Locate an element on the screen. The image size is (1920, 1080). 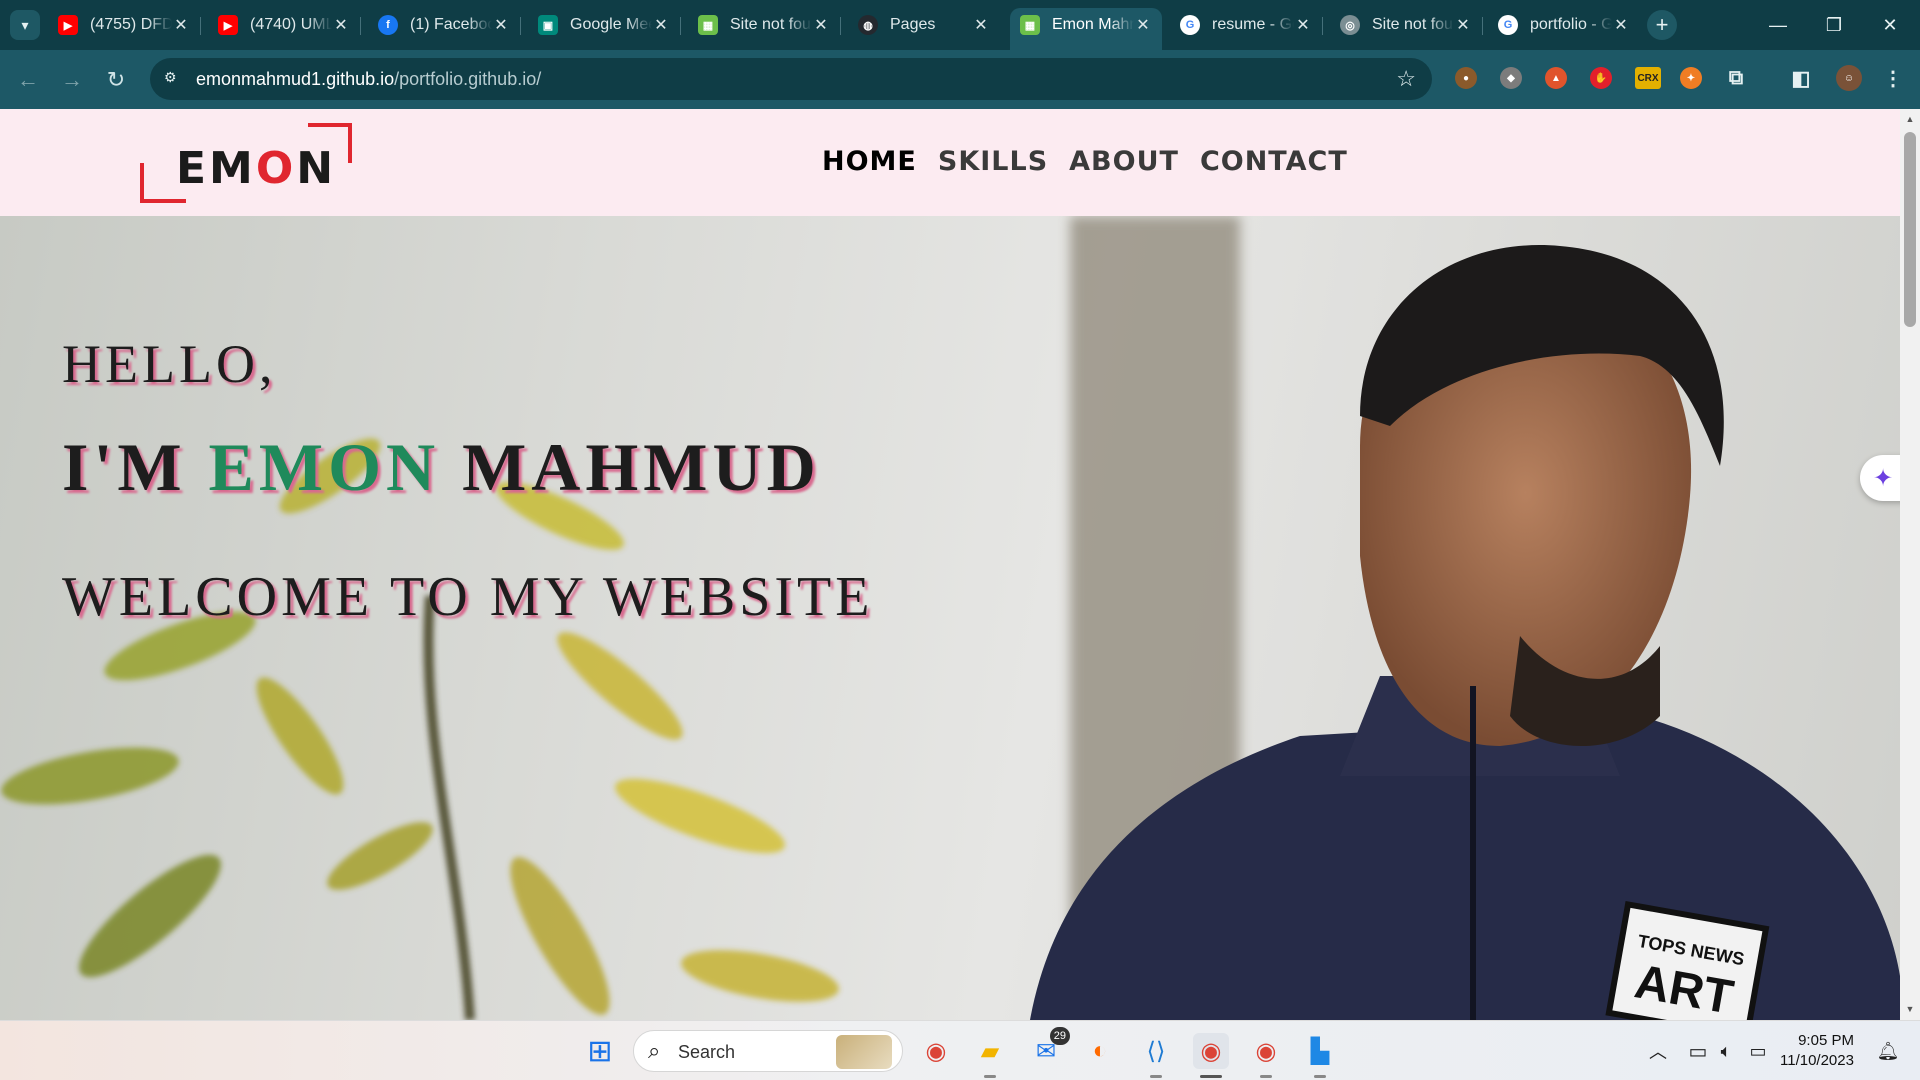
logo-text: EMON is located at coordinates (256, 168).